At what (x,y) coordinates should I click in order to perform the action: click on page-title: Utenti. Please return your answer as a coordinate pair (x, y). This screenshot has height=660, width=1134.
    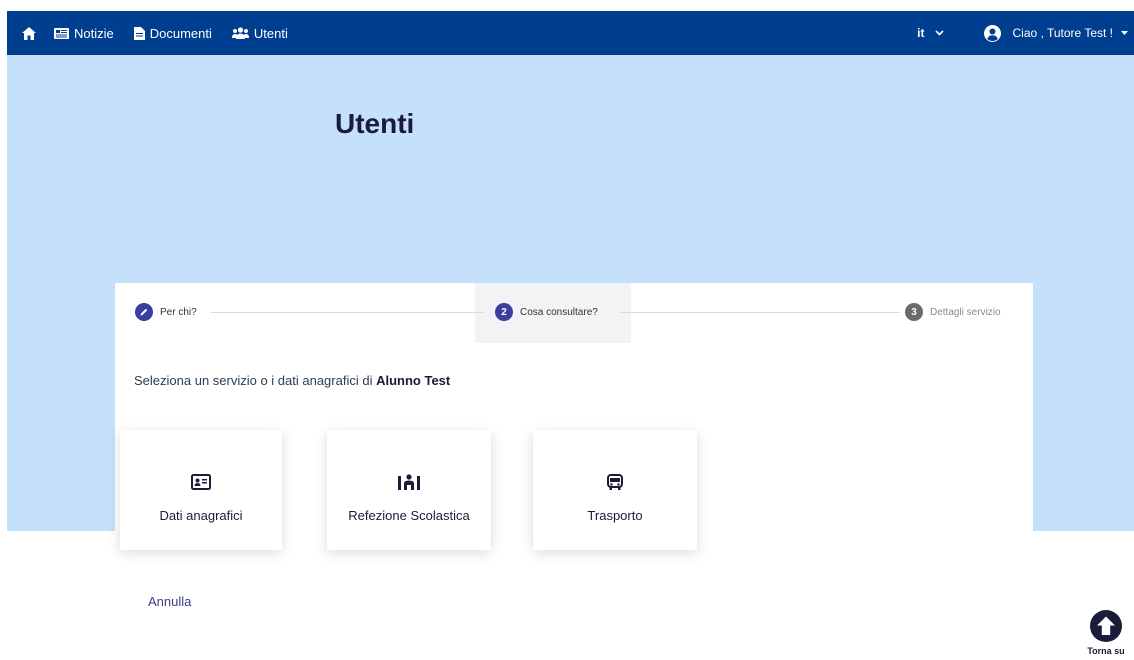
    Looking at the image, I should click on (375, 123).